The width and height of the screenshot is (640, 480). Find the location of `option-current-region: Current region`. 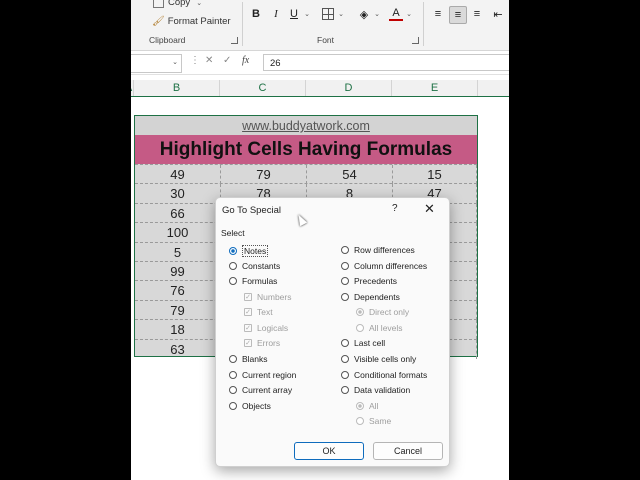

option-current-region: Current region is located at coordinates (262, 375).